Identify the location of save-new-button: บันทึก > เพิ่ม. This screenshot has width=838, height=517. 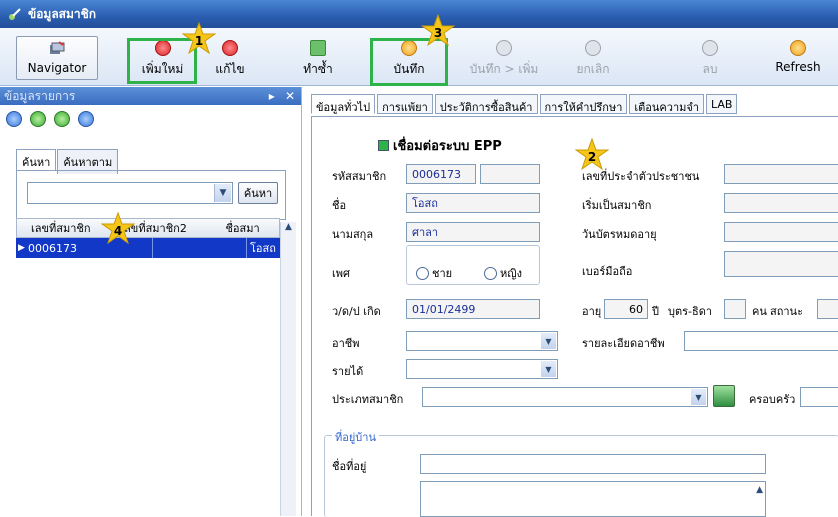
(504, 58).